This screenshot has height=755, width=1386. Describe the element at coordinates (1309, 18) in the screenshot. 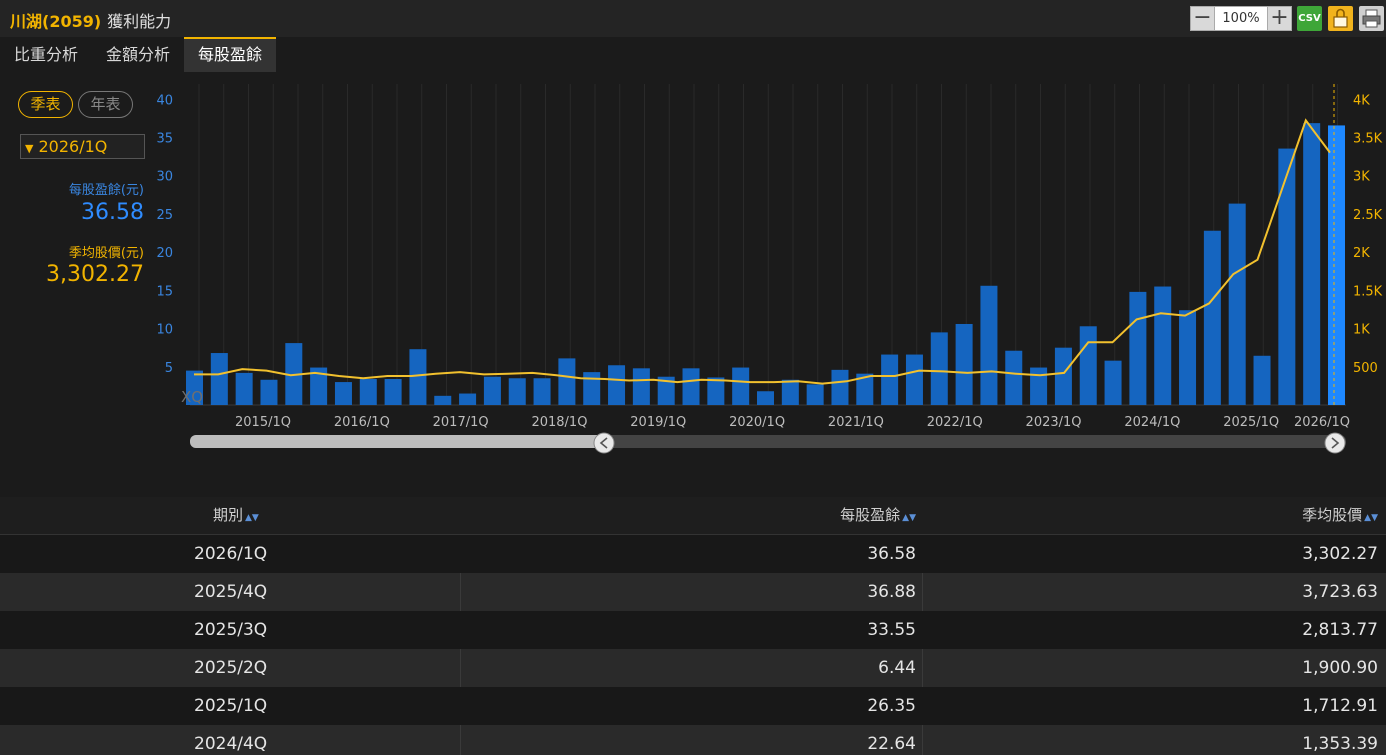

I see `csv-icon: CSV` at that location.